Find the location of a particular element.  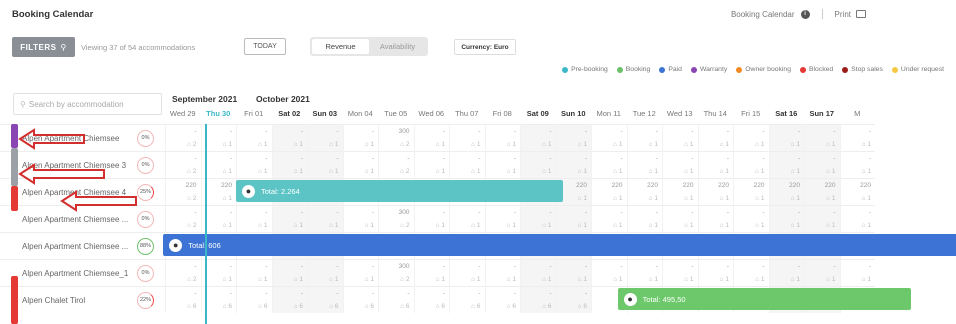

print-link: Print is located at coordinates (843, 14).